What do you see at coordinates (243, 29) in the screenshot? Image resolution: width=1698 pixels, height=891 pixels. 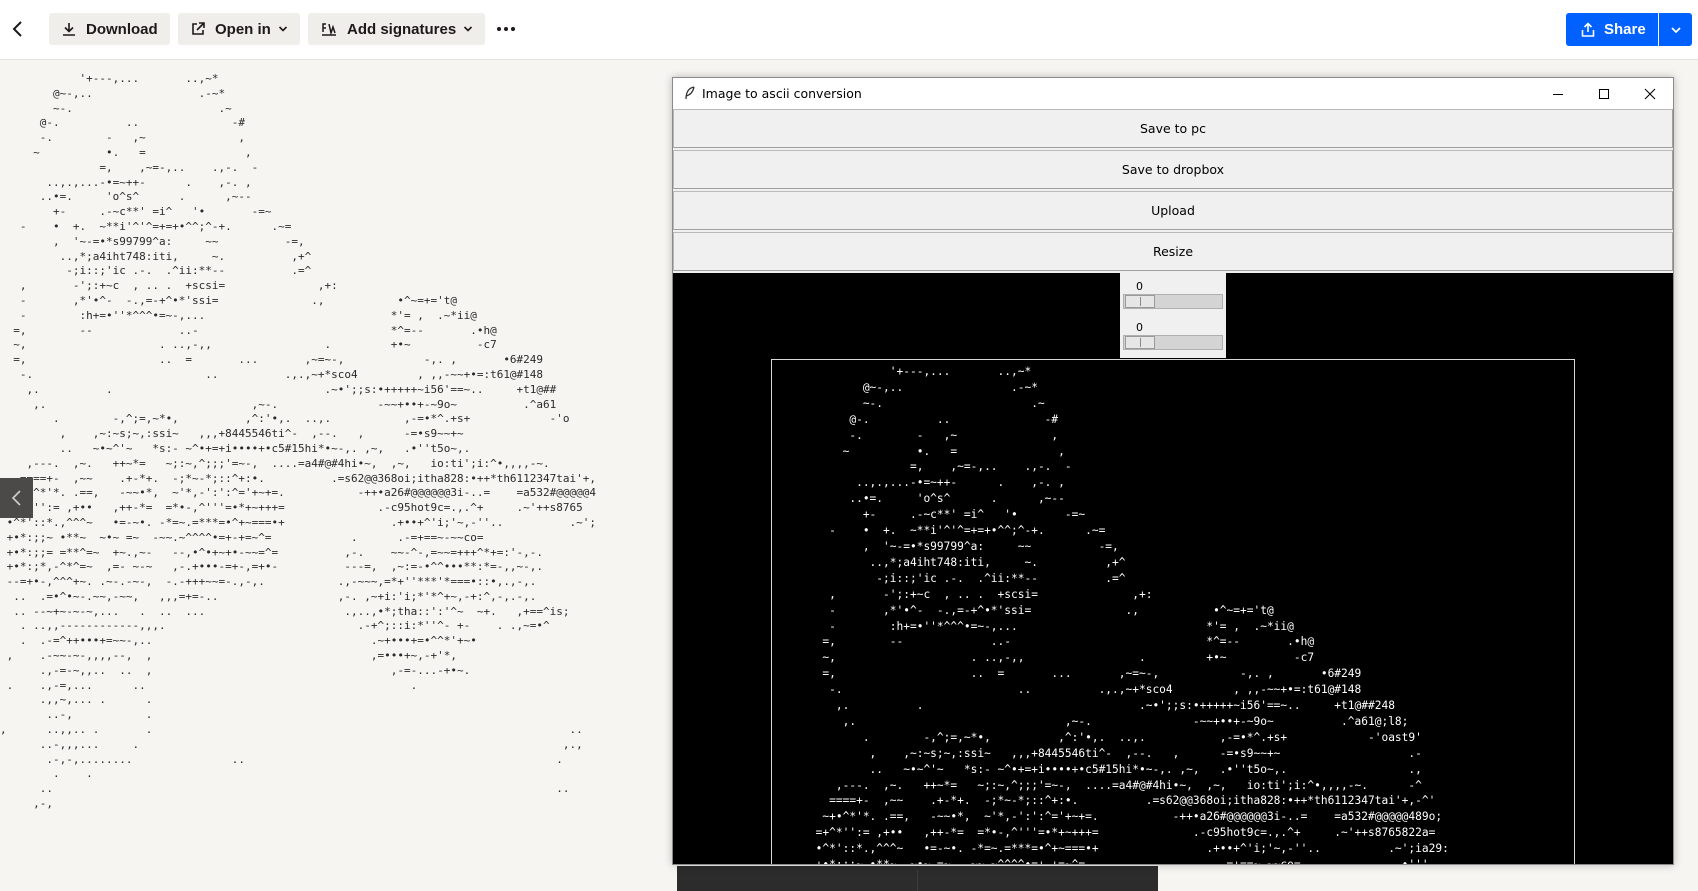 I see `open-in-label: Open in` at bounding box center [243, 29].